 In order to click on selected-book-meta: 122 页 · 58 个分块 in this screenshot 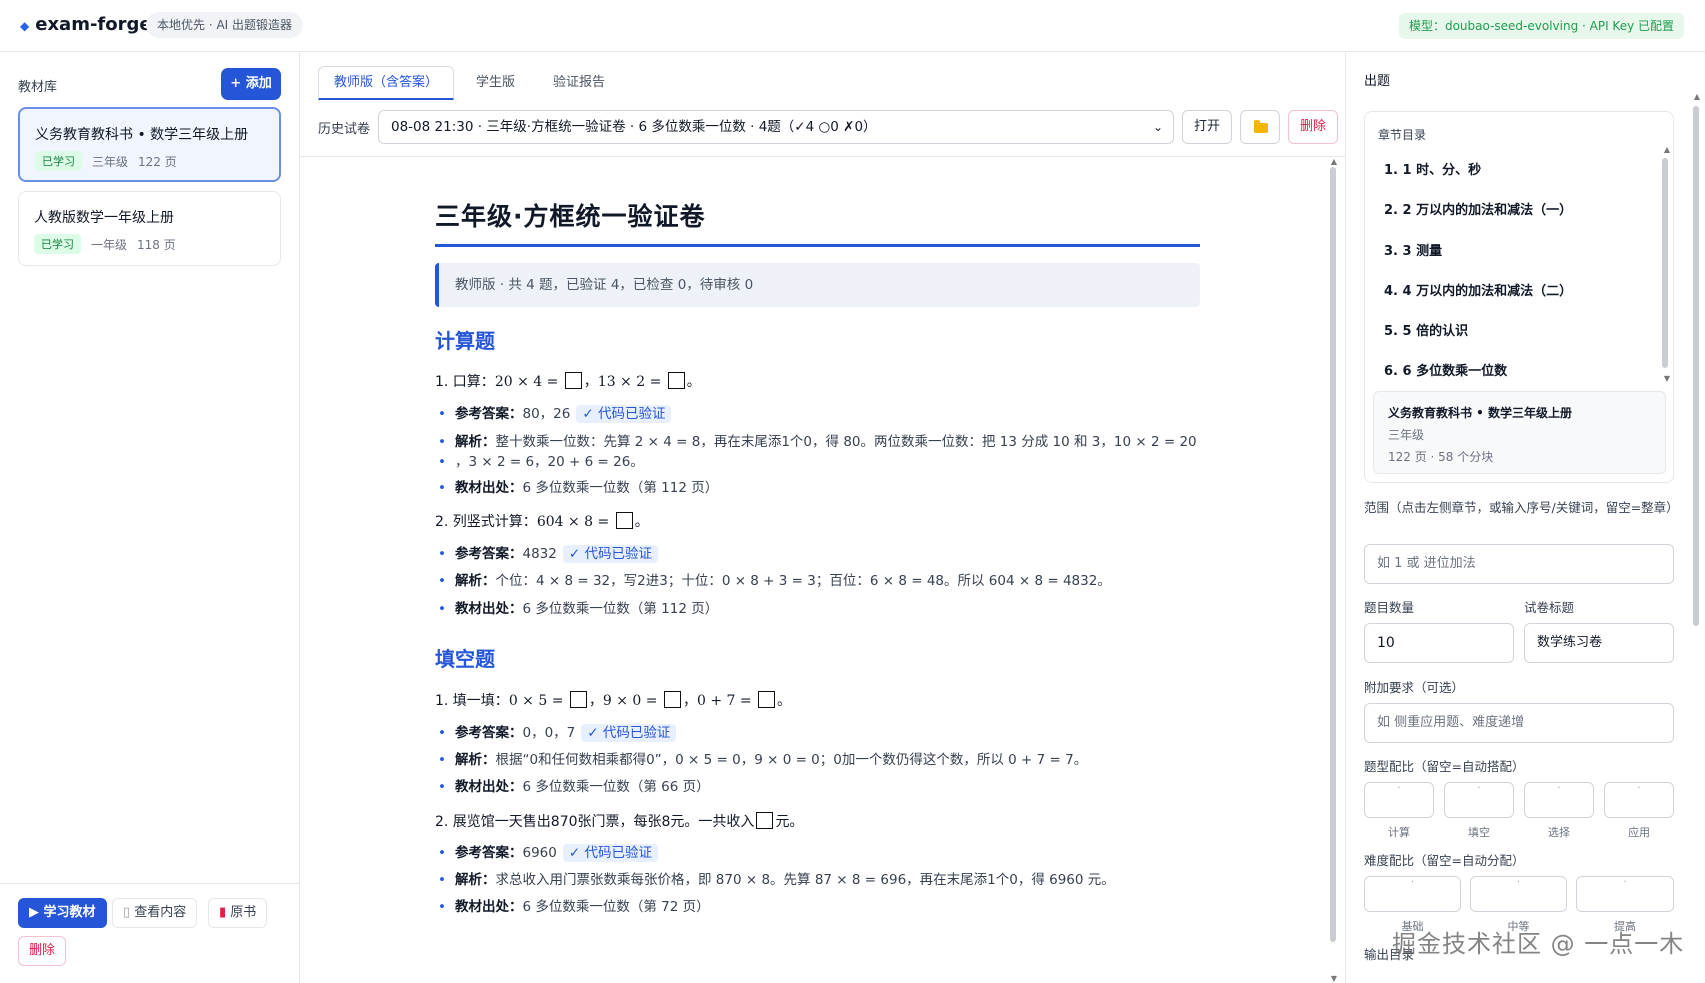, I will do `click(1441, 457)`.